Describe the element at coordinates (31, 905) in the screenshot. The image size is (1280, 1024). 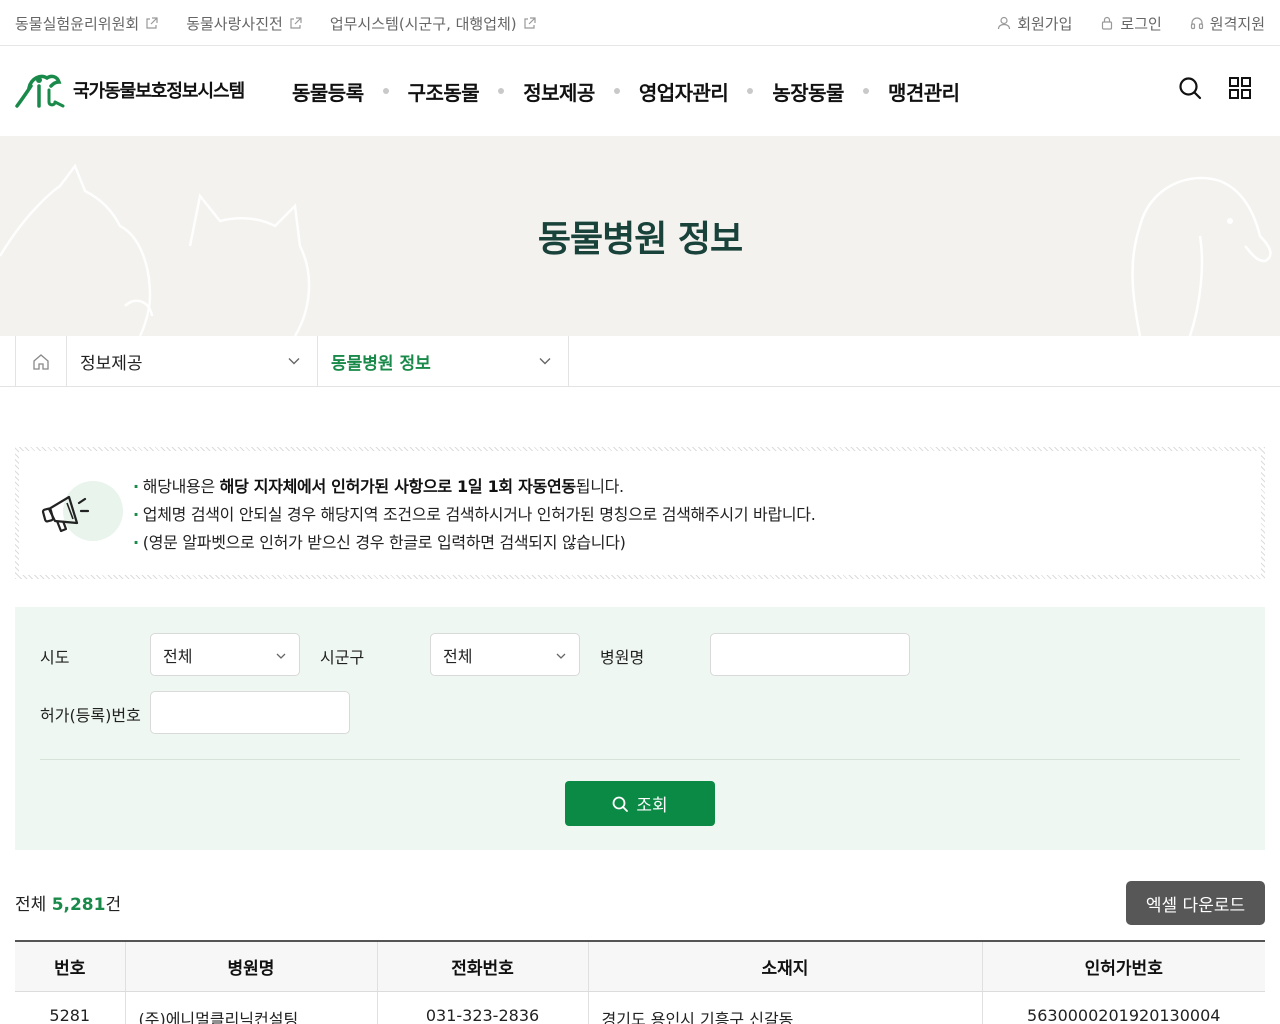
I see `total-prefix: 전체` at that location.